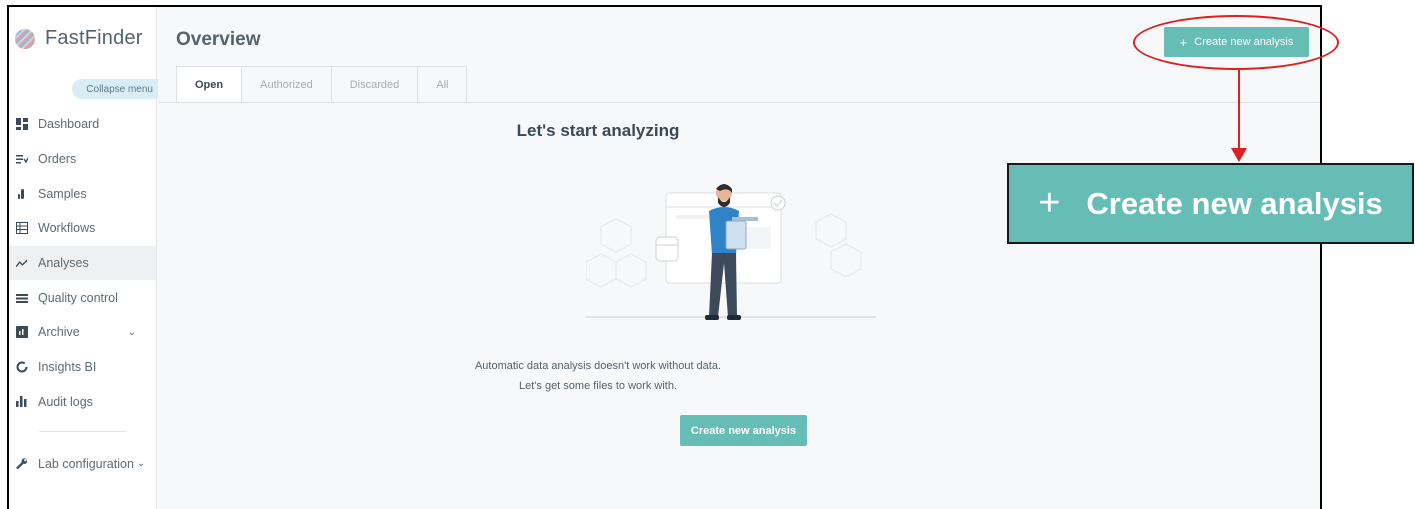  I want to click on sidebar-item-label: Audit logs, so click(65, 401).